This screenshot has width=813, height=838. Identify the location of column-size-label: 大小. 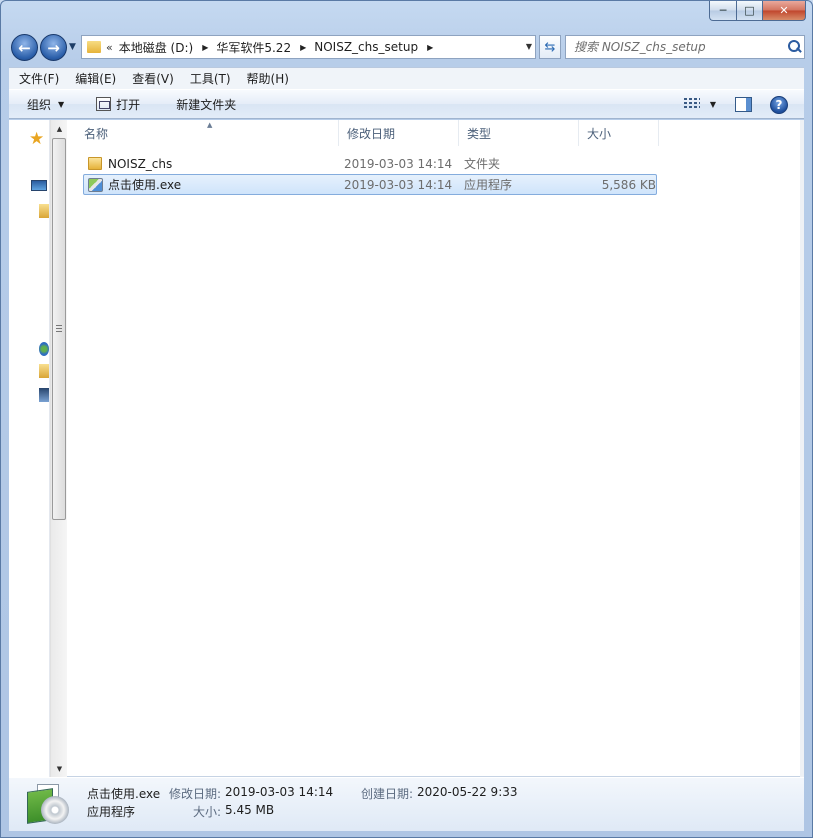
(599, 133).